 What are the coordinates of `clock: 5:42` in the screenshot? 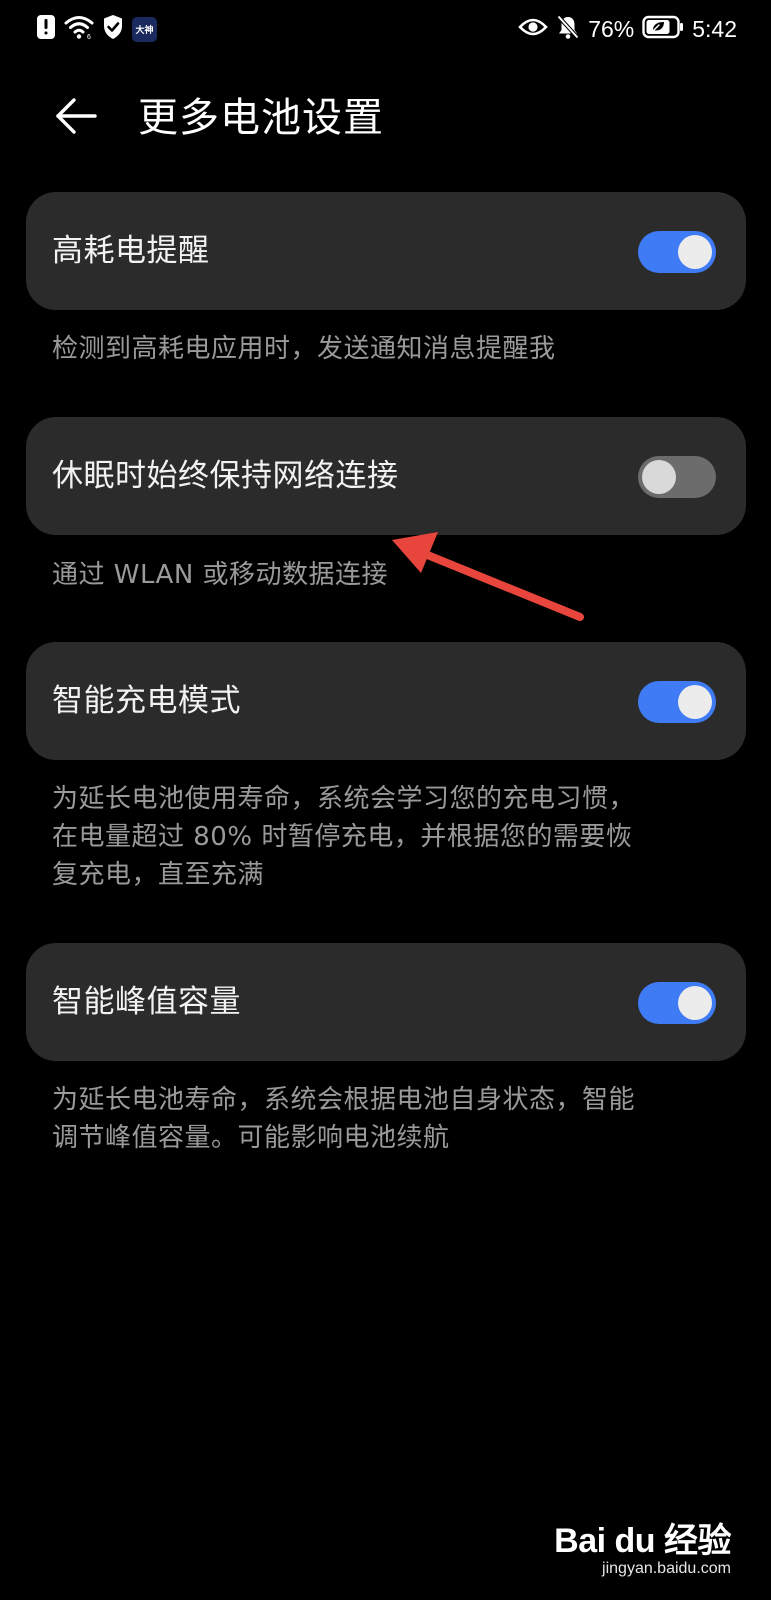 It's located at (714, 29).